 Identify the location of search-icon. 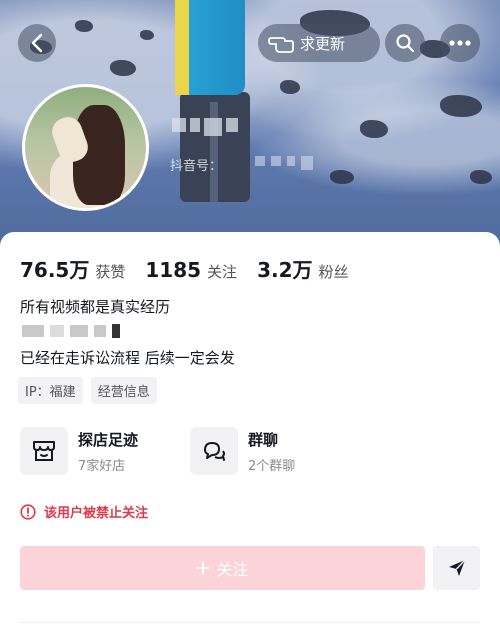
(405, 43).